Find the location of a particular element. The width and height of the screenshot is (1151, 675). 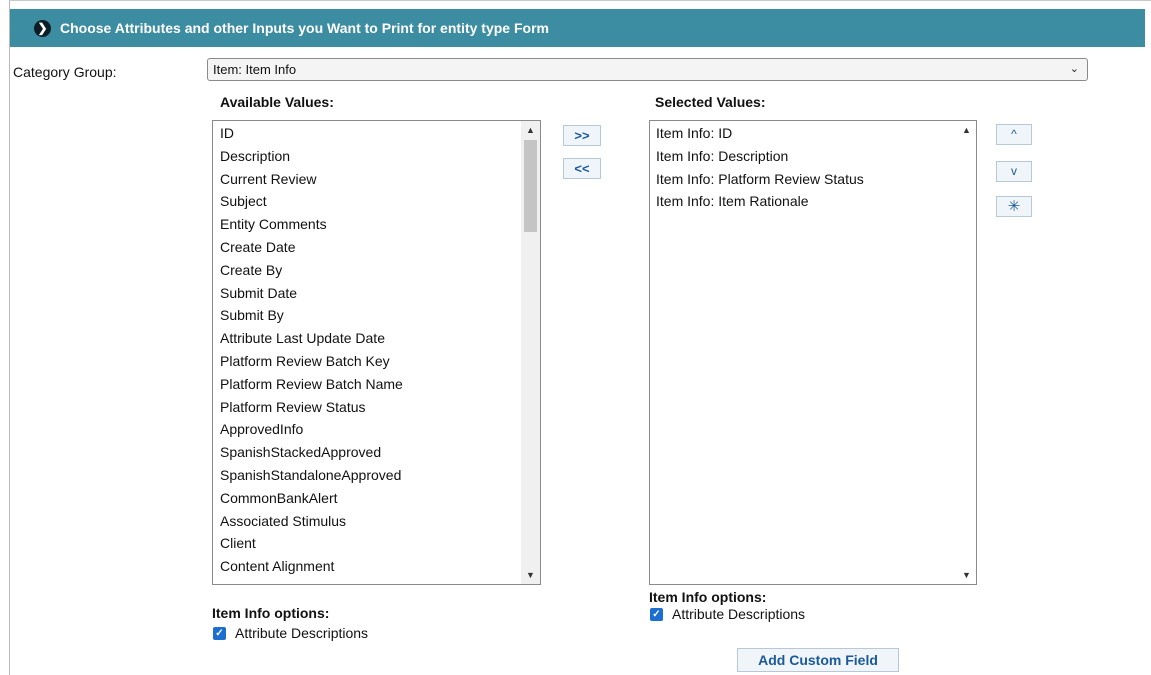

list-item: Platform Review Status is located at coordinates (380, 407).